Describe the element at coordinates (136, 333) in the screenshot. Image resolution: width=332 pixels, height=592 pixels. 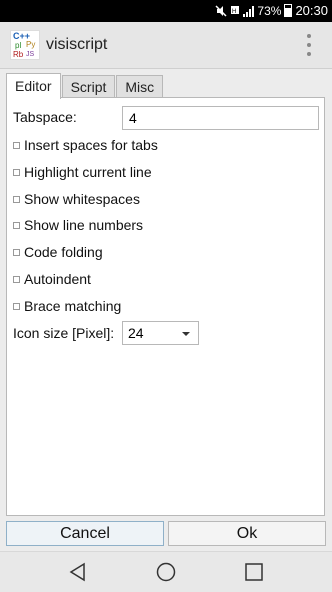
I see `icon-size-value: 24` at that location.